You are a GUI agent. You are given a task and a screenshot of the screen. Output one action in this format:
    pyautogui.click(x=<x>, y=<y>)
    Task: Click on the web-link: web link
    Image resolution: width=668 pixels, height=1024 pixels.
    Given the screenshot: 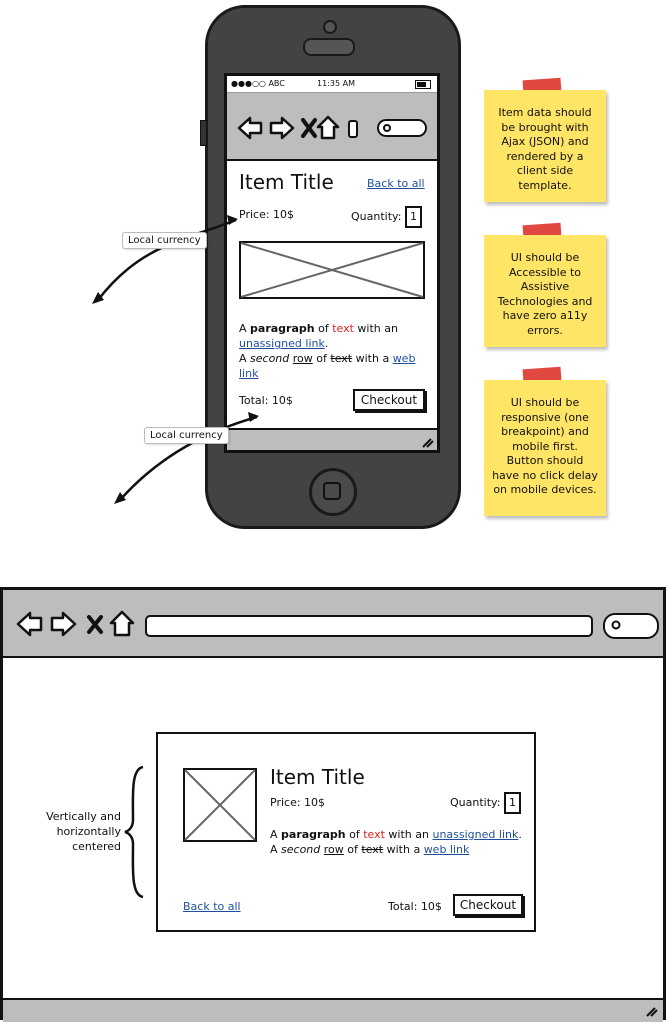 What is the action you would take?
    pyautogui.click(x=447, y=849)
    